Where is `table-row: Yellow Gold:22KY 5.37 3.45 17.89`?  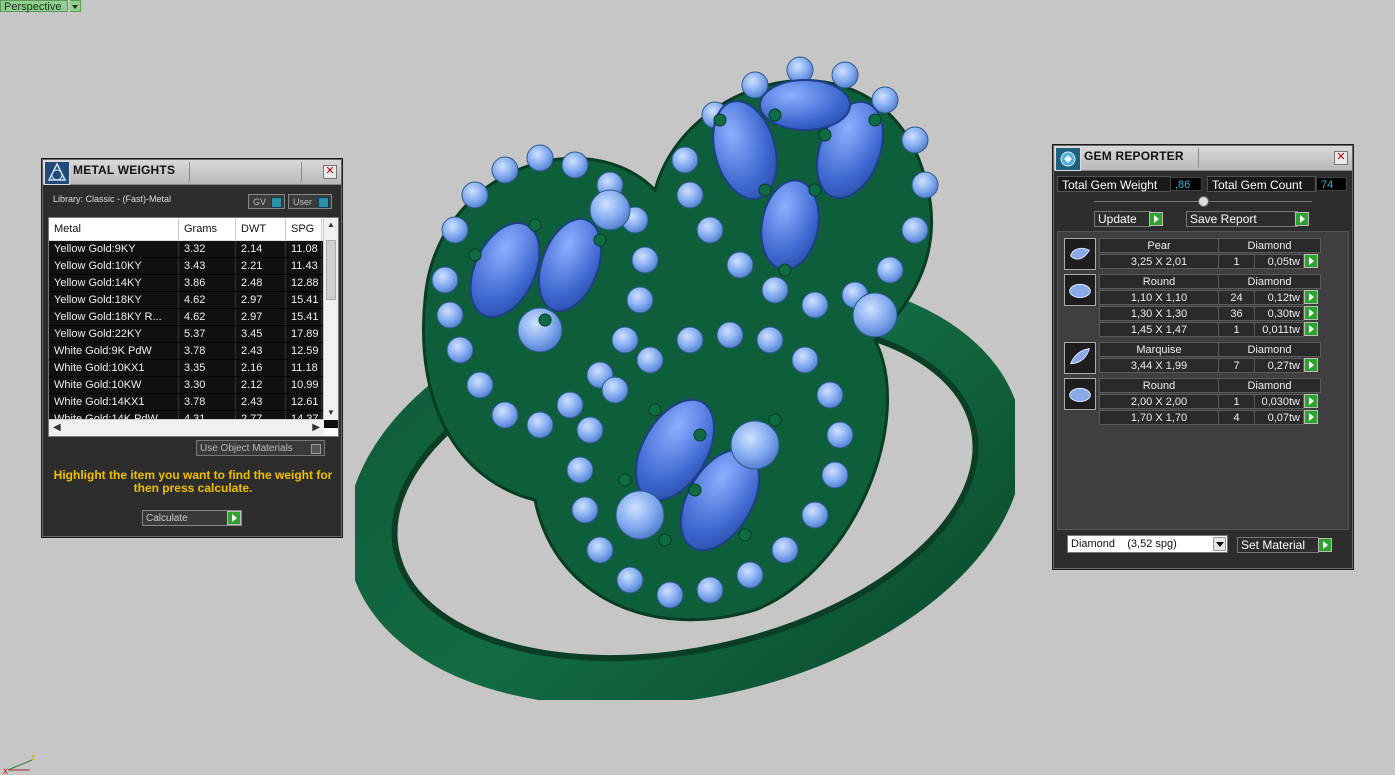
table-row: Yellow Gold:22KY 5.37 3.45 17.89 is located at coordinates (193, 334).